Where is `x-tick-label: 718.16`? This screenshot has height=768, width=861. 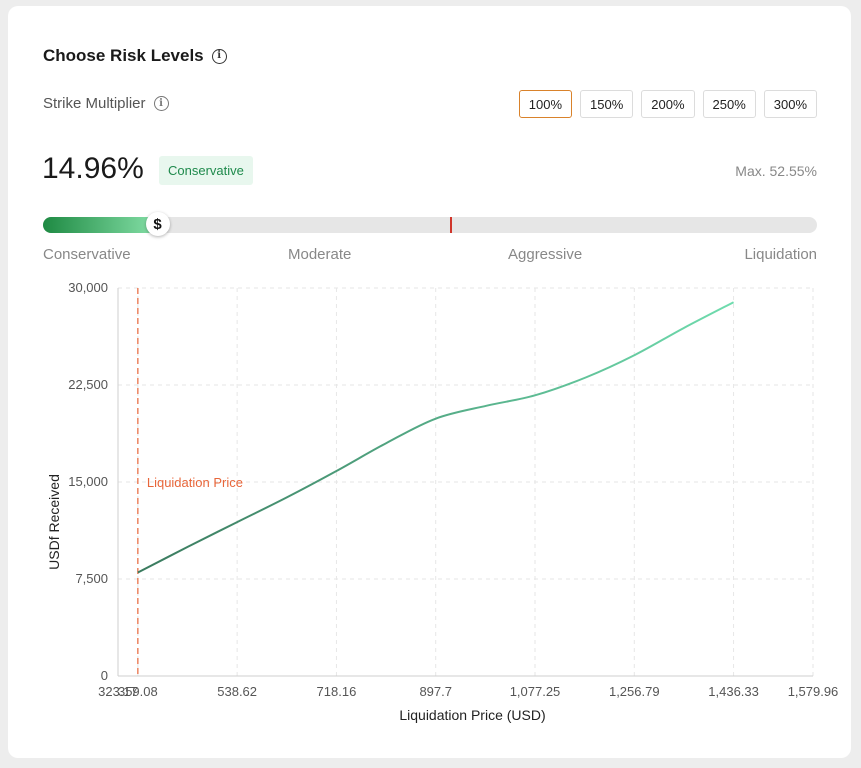
x-tick-label: 718.16 is located at coordinates (337, 691).